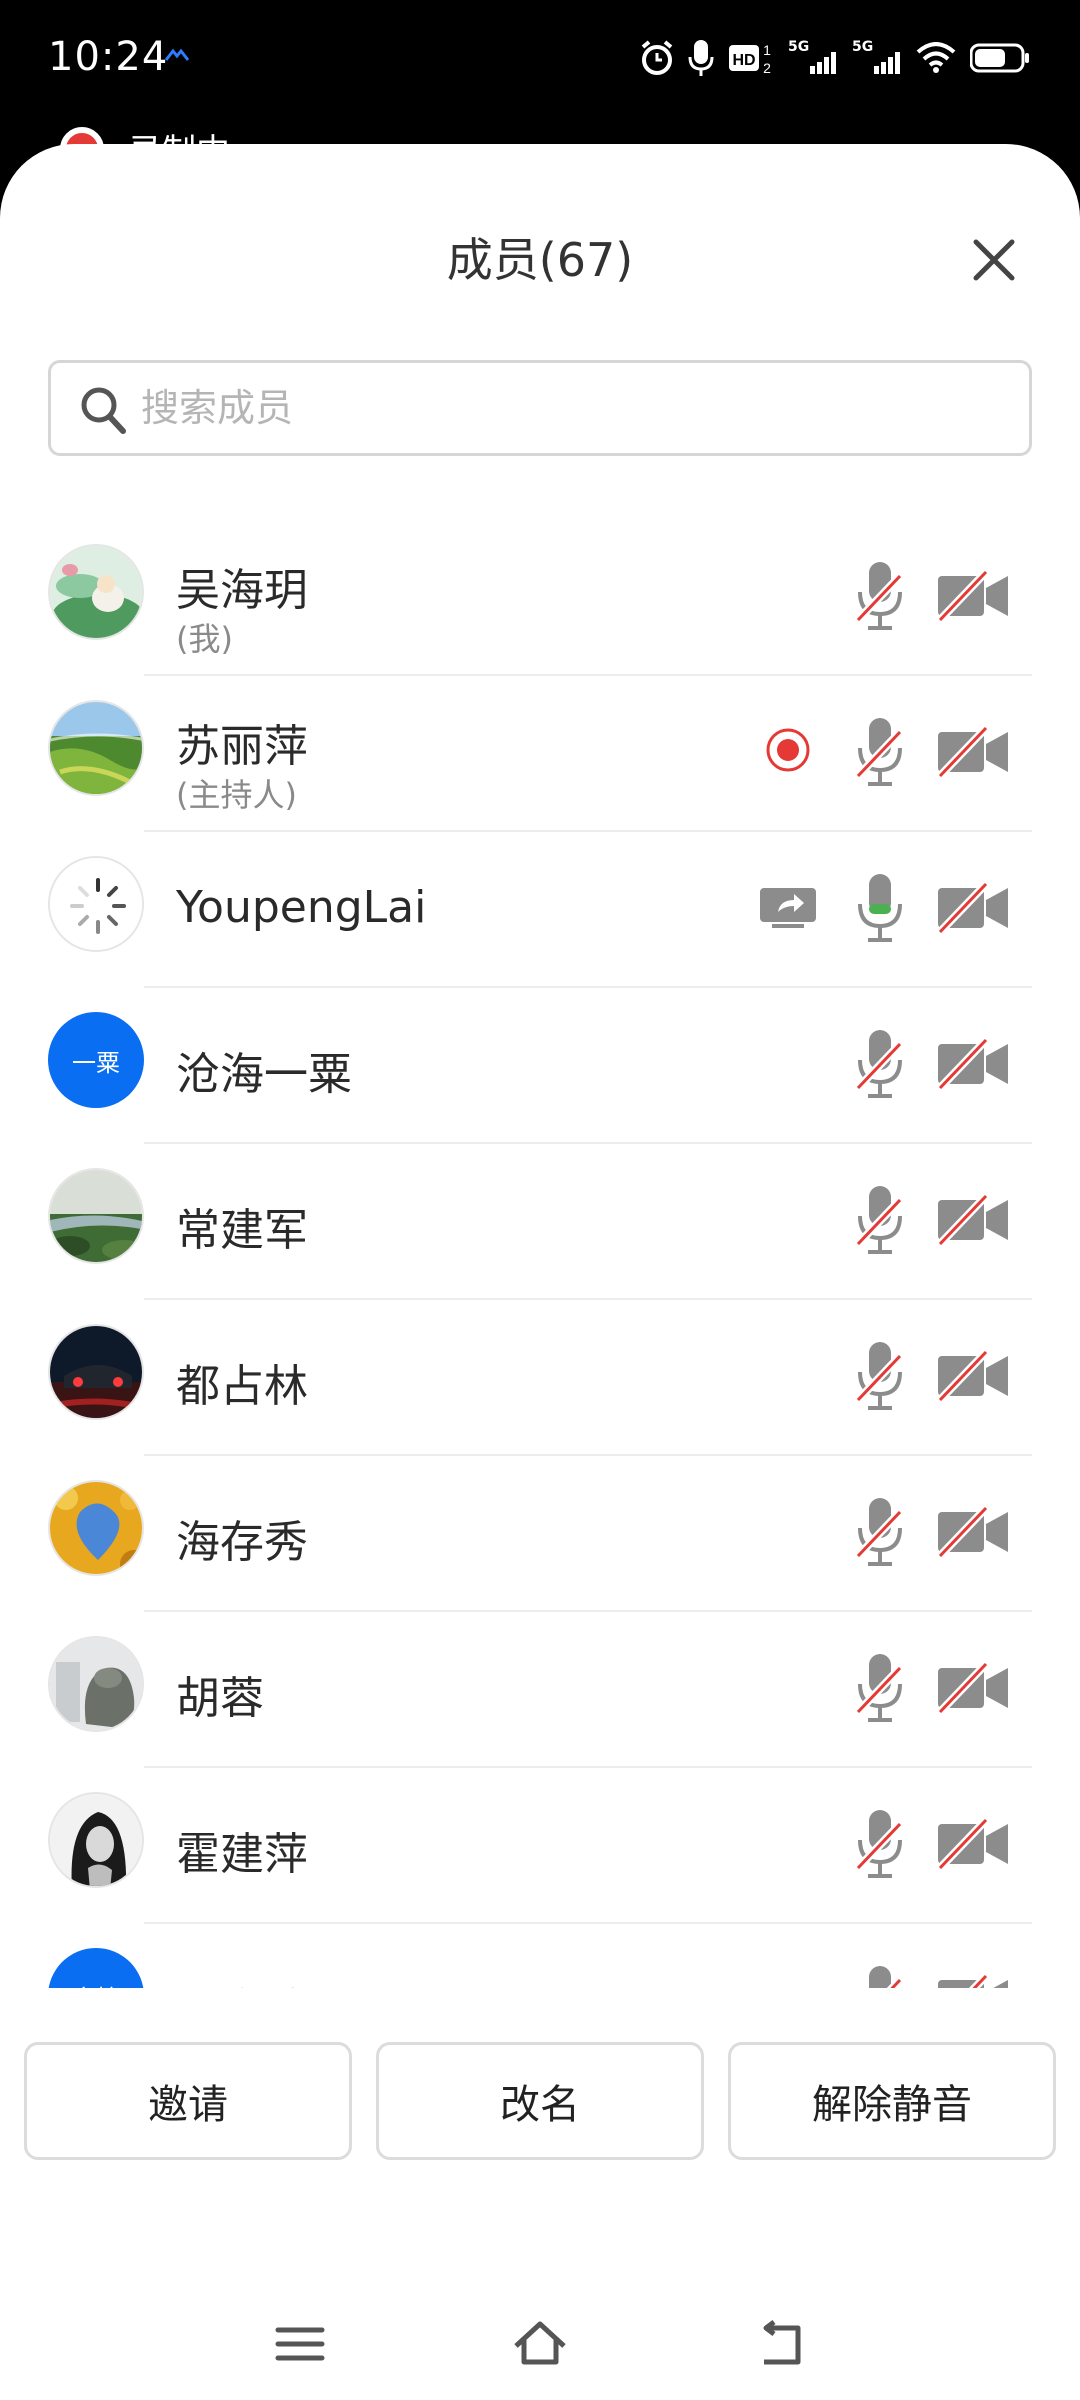 The height and width of the screenshot is (2400, 1080). I want to click on member-row: 苏丽萍 (主持人), so click(540, 754).